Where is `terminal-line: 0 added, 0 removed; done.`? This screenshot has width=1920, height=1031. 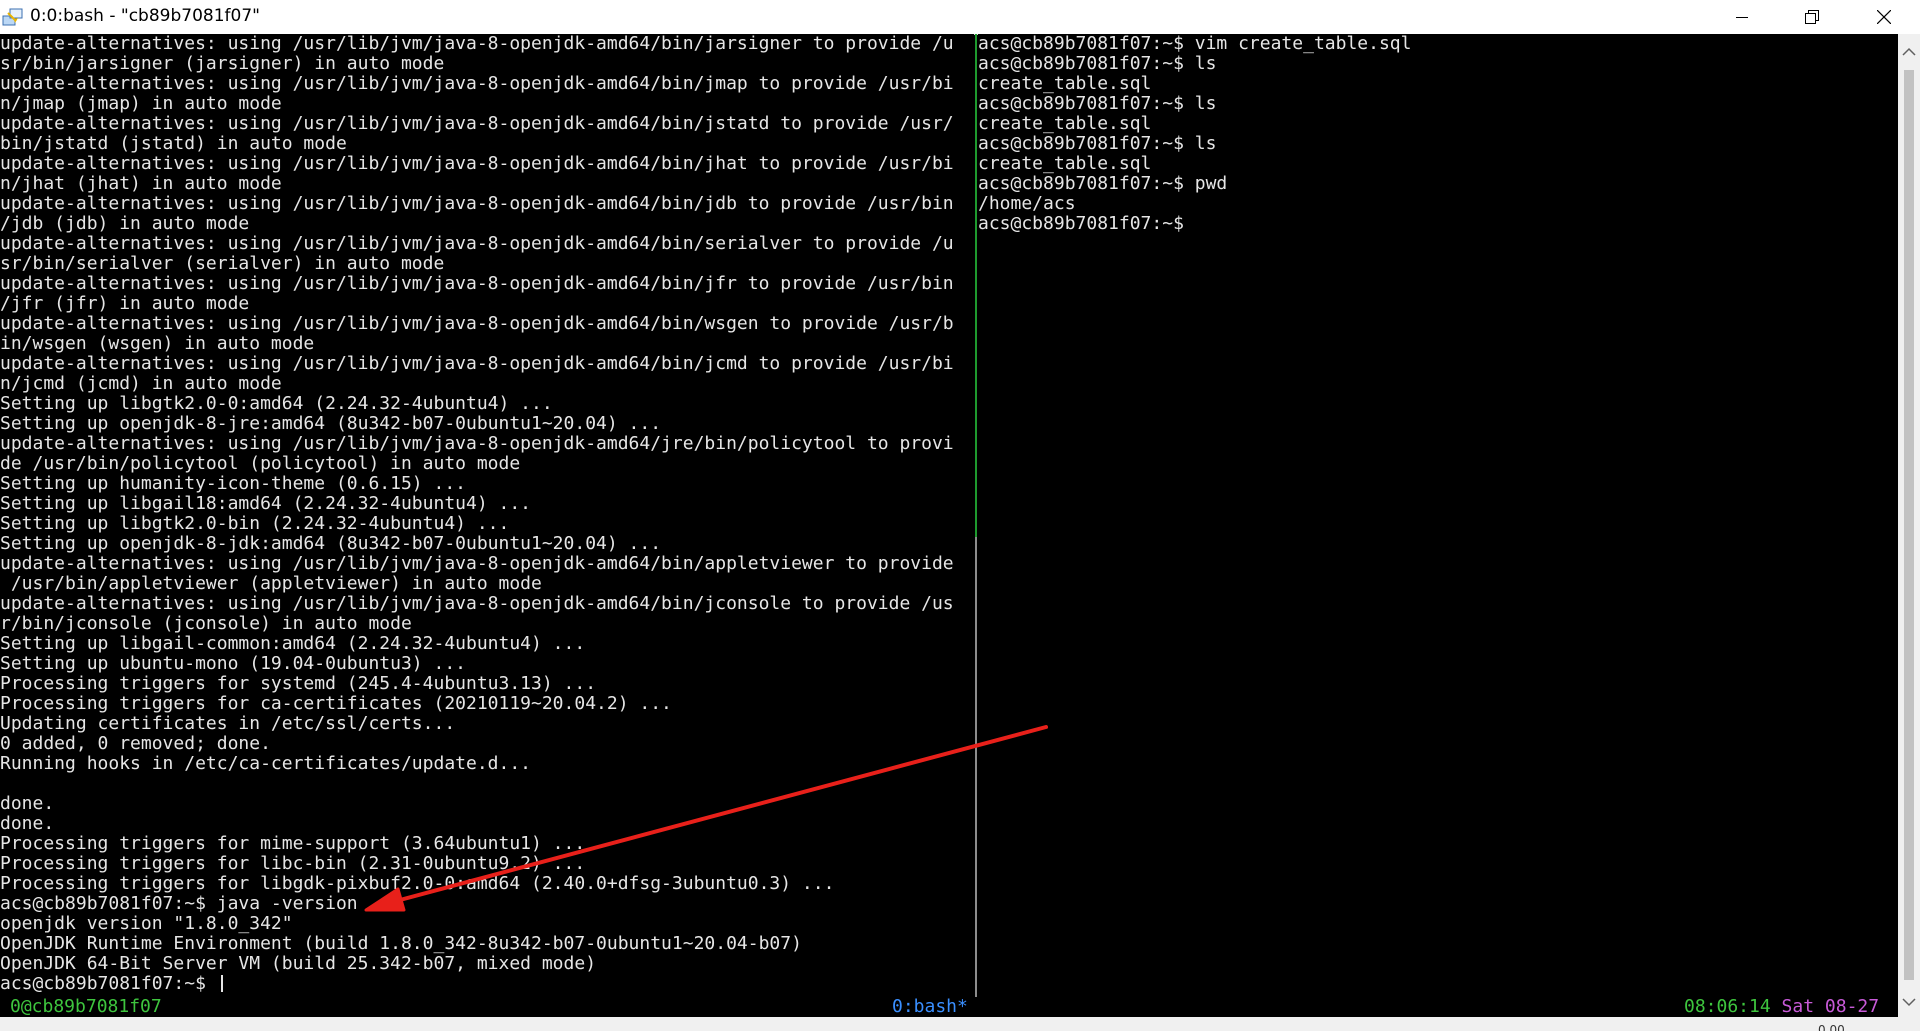 terminal-line: 0 added, 0 removed; done. is located at coordinates (135, 744).